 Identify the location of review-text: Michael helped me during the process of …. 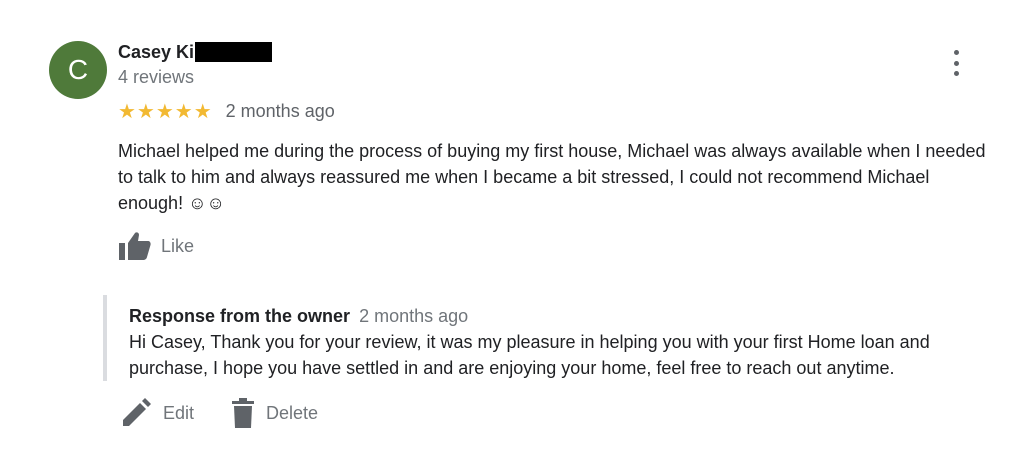
(552, 177).